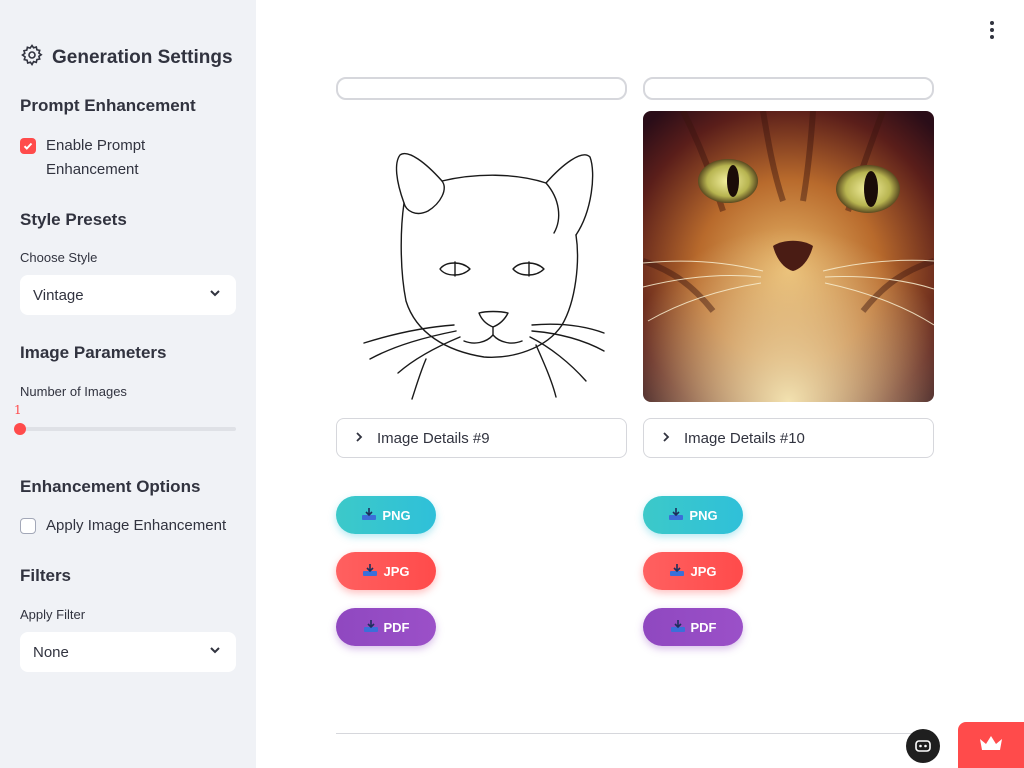 This screenshot has height=768, width=1024. I want to click on bot-face-icon, so click(923, 746).